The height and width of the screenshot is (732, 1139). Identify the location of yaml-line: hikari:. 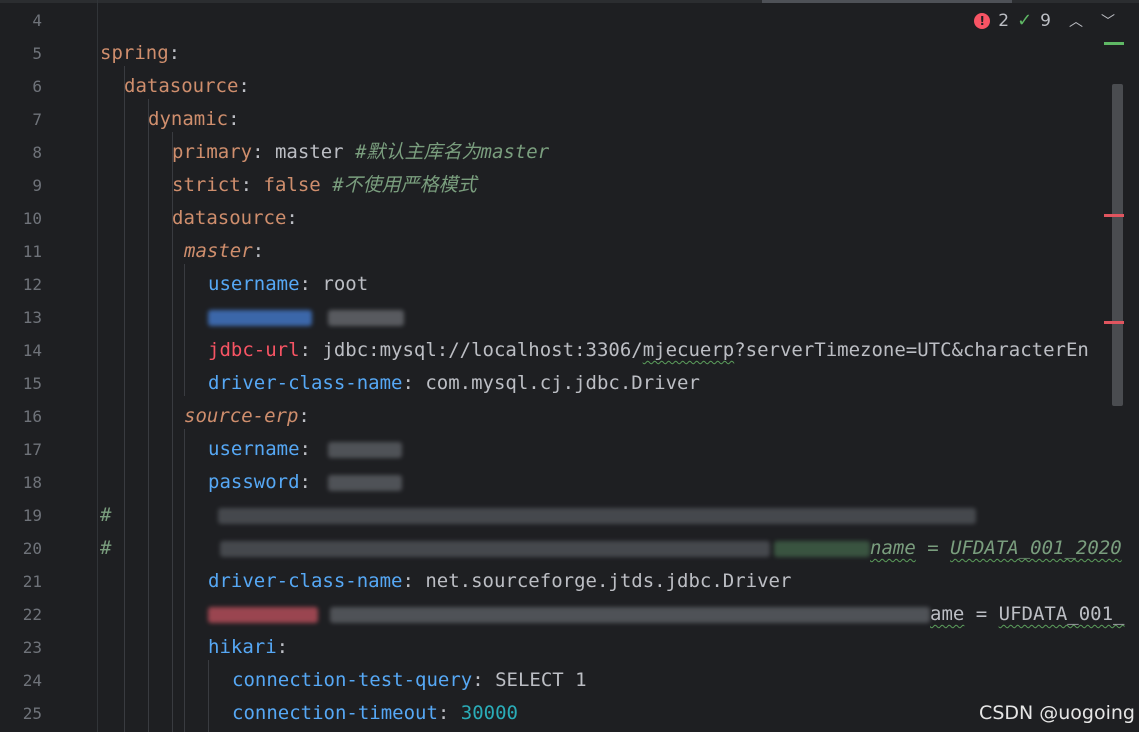
(248, 647).